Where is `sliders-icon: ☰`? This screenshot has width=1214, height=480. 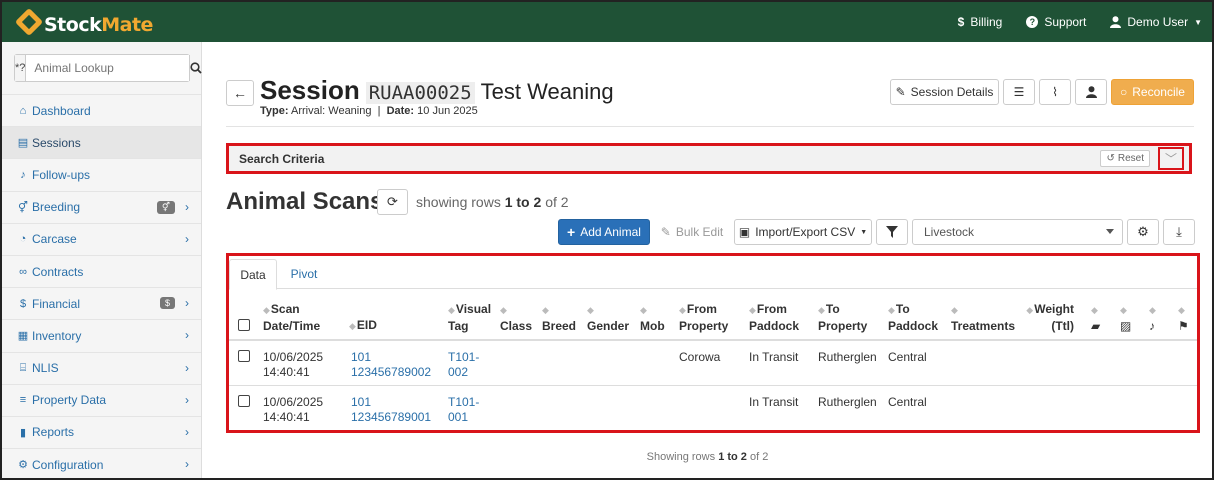 sliders-icon: ☰ is located at coordinates (1019, 92).